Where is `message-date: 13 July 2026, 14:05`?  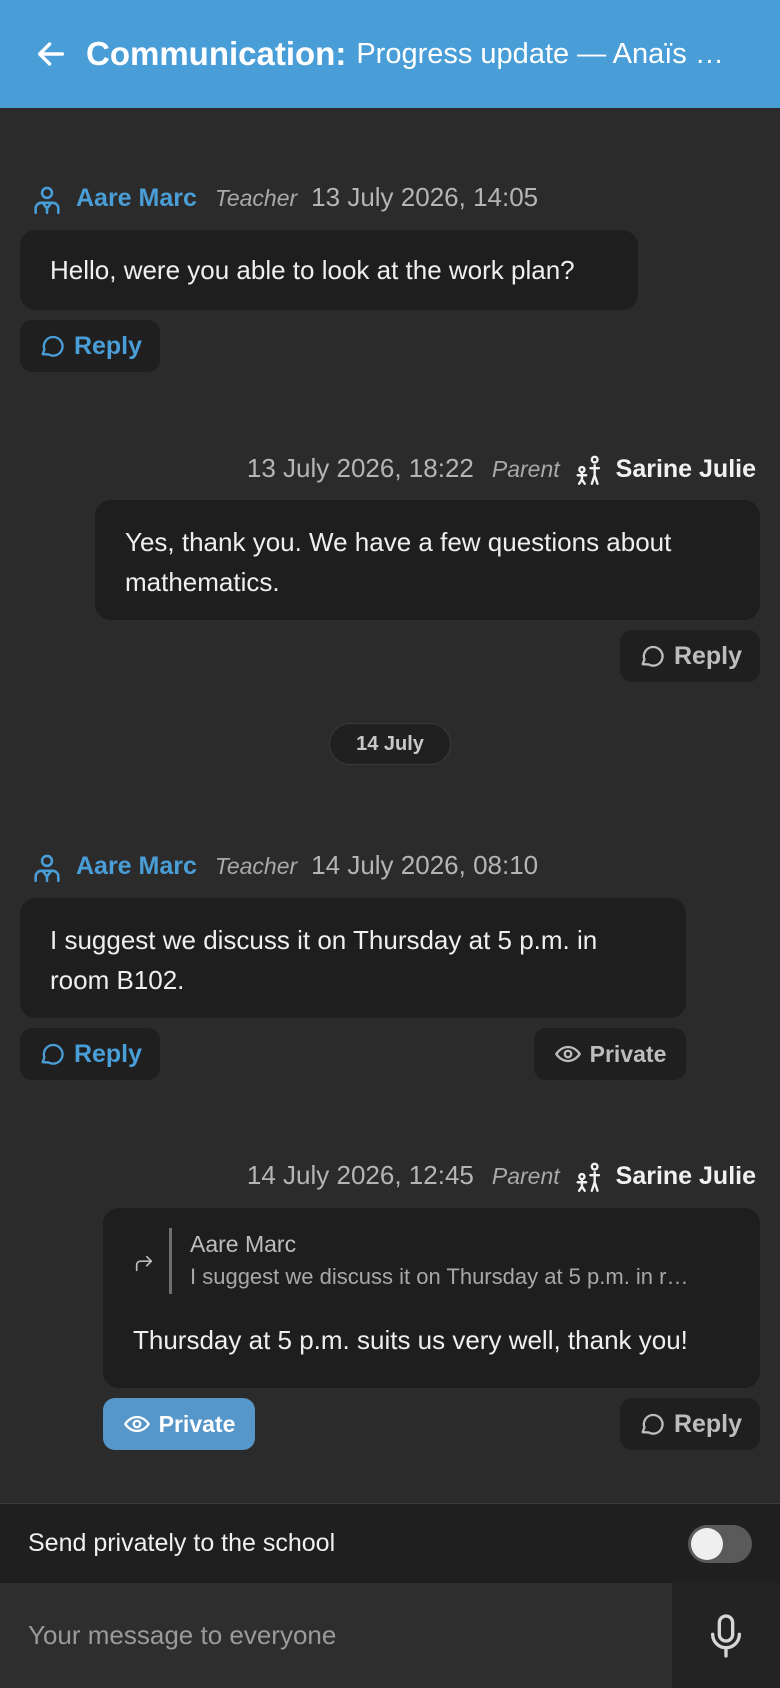
message-date: 13 July 2026, 14:05 is located at coordinates (425, 197).